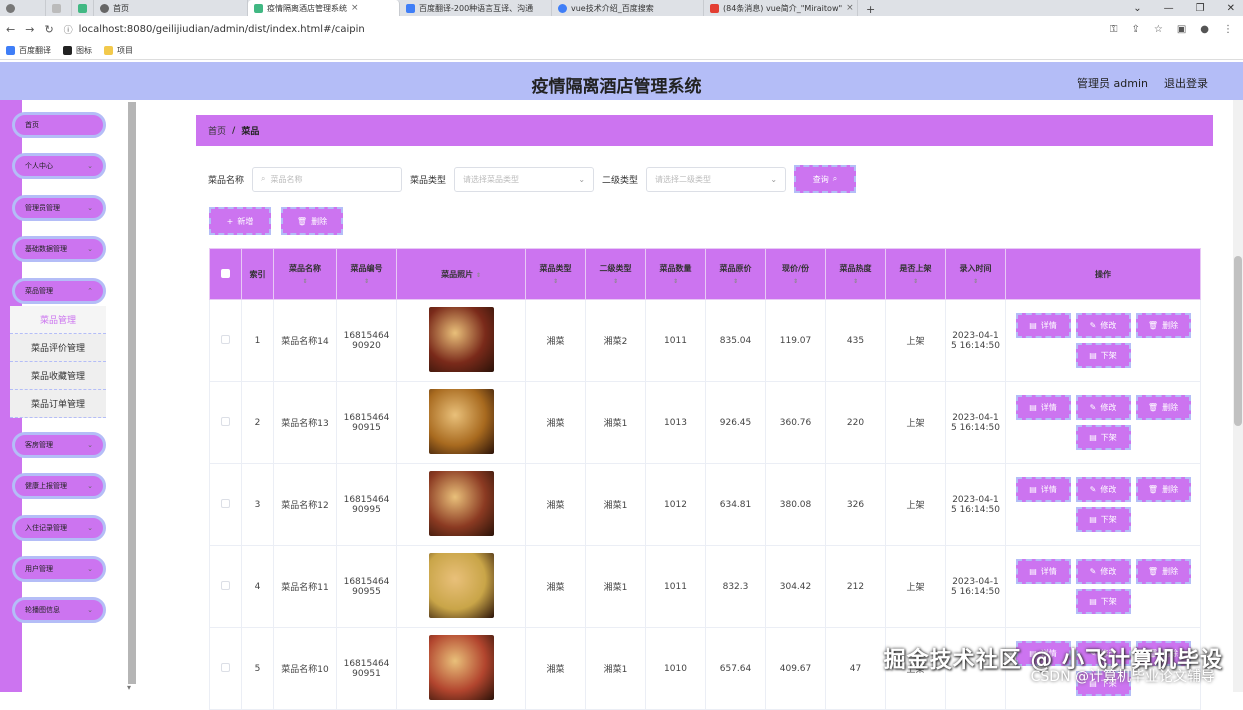 The image size is (1243, 710). Describe the element at coordinates (716, 179) in the screenshot. I see `subtype-select: 请选择二级类型 ⌄` at that location.